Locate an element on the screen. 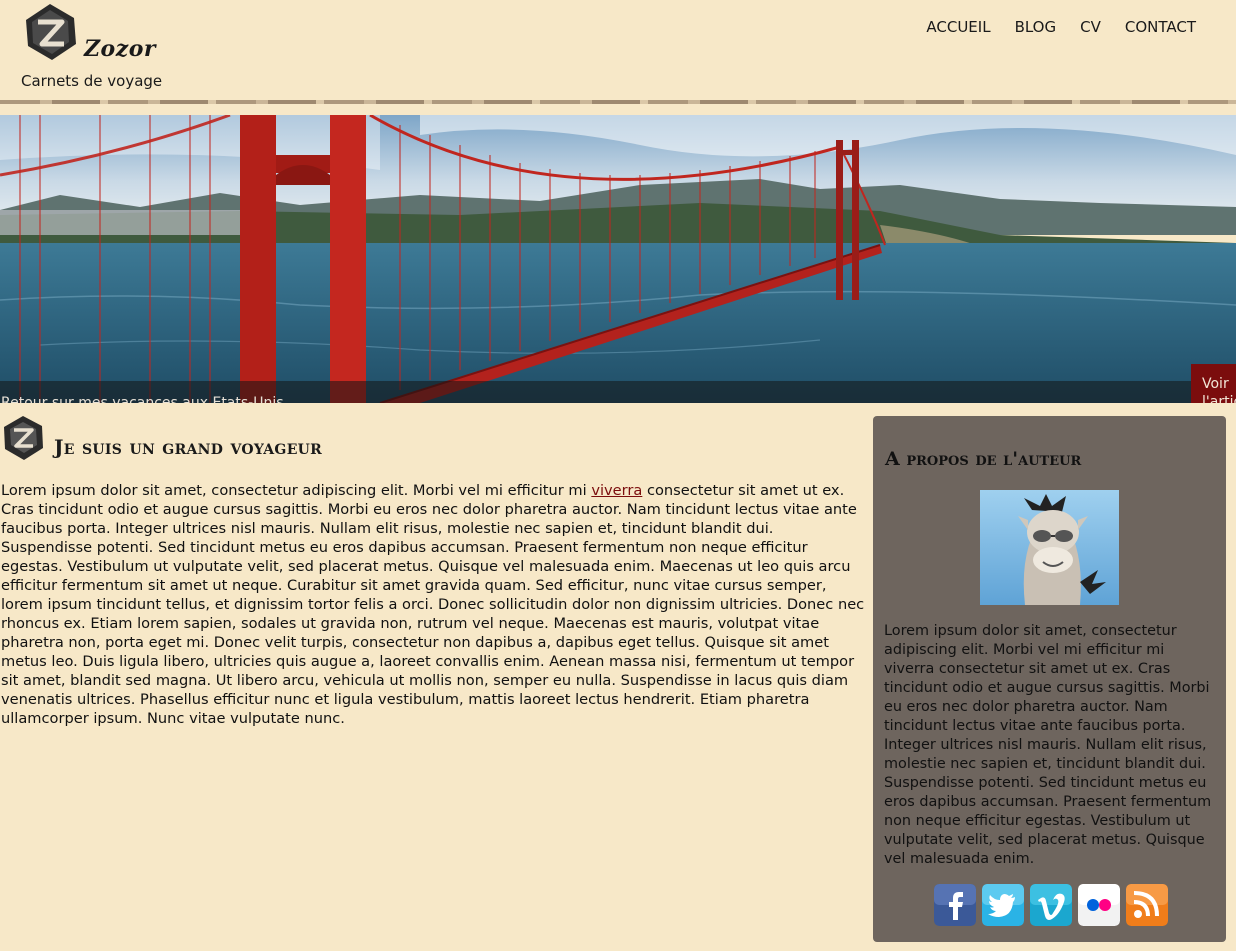  header-divider is located at coordinates (618, 102).